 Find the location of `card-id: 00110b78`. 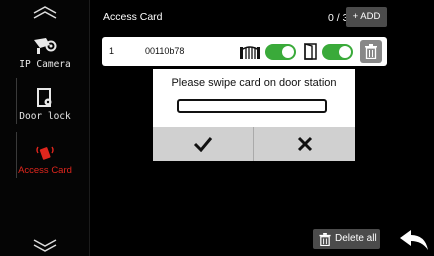

card-id: 00110b78 is located at coordinates (165, 51).